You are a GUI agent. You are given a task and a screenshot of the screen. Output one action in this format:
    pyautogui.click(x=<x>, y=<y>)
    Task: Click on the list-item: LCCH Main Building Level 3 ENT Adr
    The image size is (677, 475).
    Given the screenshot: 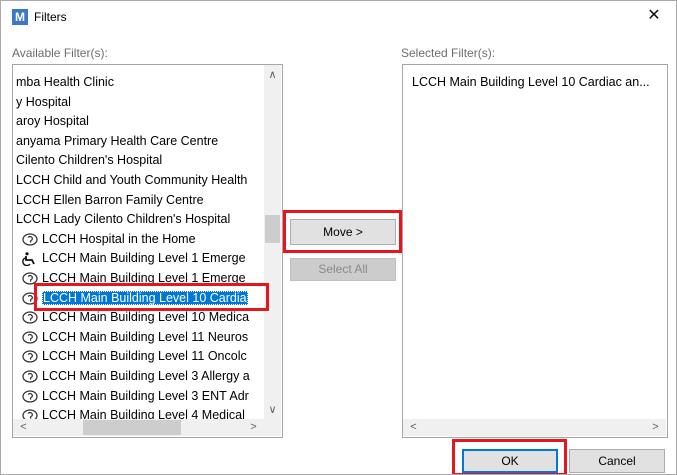 What is the action you would take?
    pyautogui.click(x=135, y=396)
    